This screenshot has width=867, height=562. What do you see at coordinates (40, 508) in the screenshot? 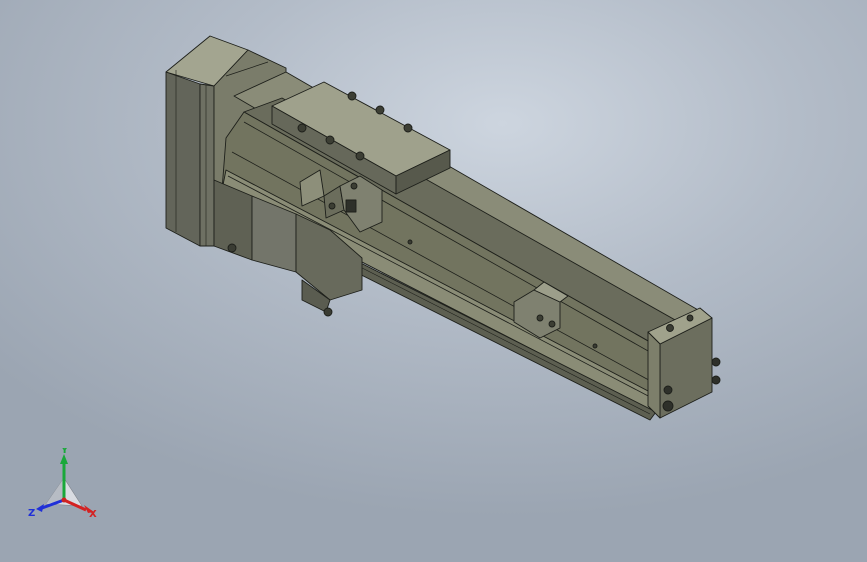
I see `z-axis-arrow` at bounding box center [40, 508].